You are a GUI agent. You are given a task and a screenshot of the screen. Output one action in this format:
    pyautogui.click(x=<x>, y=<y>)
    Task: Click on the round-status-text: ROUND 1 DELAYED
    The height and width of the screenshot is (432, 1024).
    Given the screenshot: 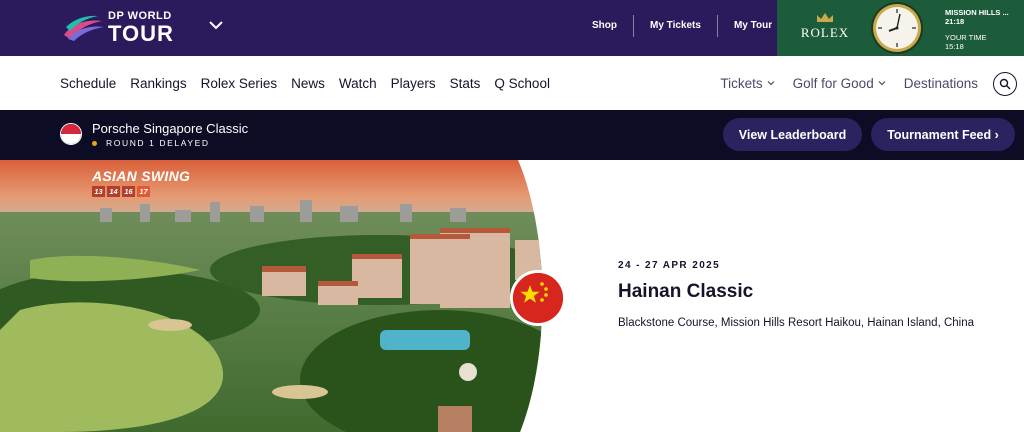 What is the action you would take?
    pyautogui.click(x=158, y=143)
    